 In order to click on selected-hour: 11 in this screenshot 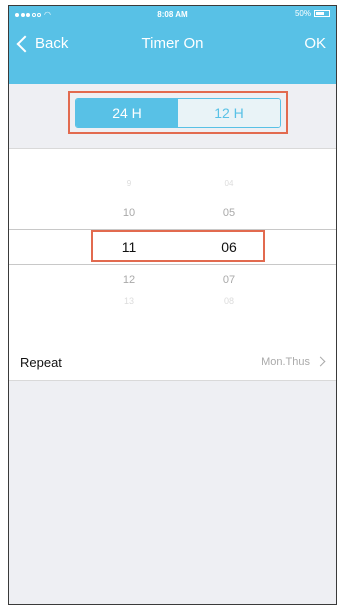, I will do `click(129, 247)`.